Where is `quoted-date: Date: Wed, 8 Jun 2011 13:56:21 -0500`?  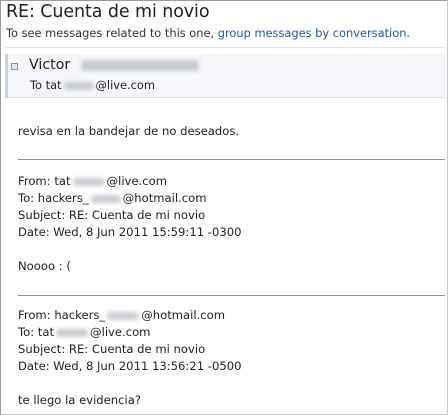 quoted-date: Date: Wed, 8 Jun 2011 13:56:21 -0500 is located at coordinates (130, 366).